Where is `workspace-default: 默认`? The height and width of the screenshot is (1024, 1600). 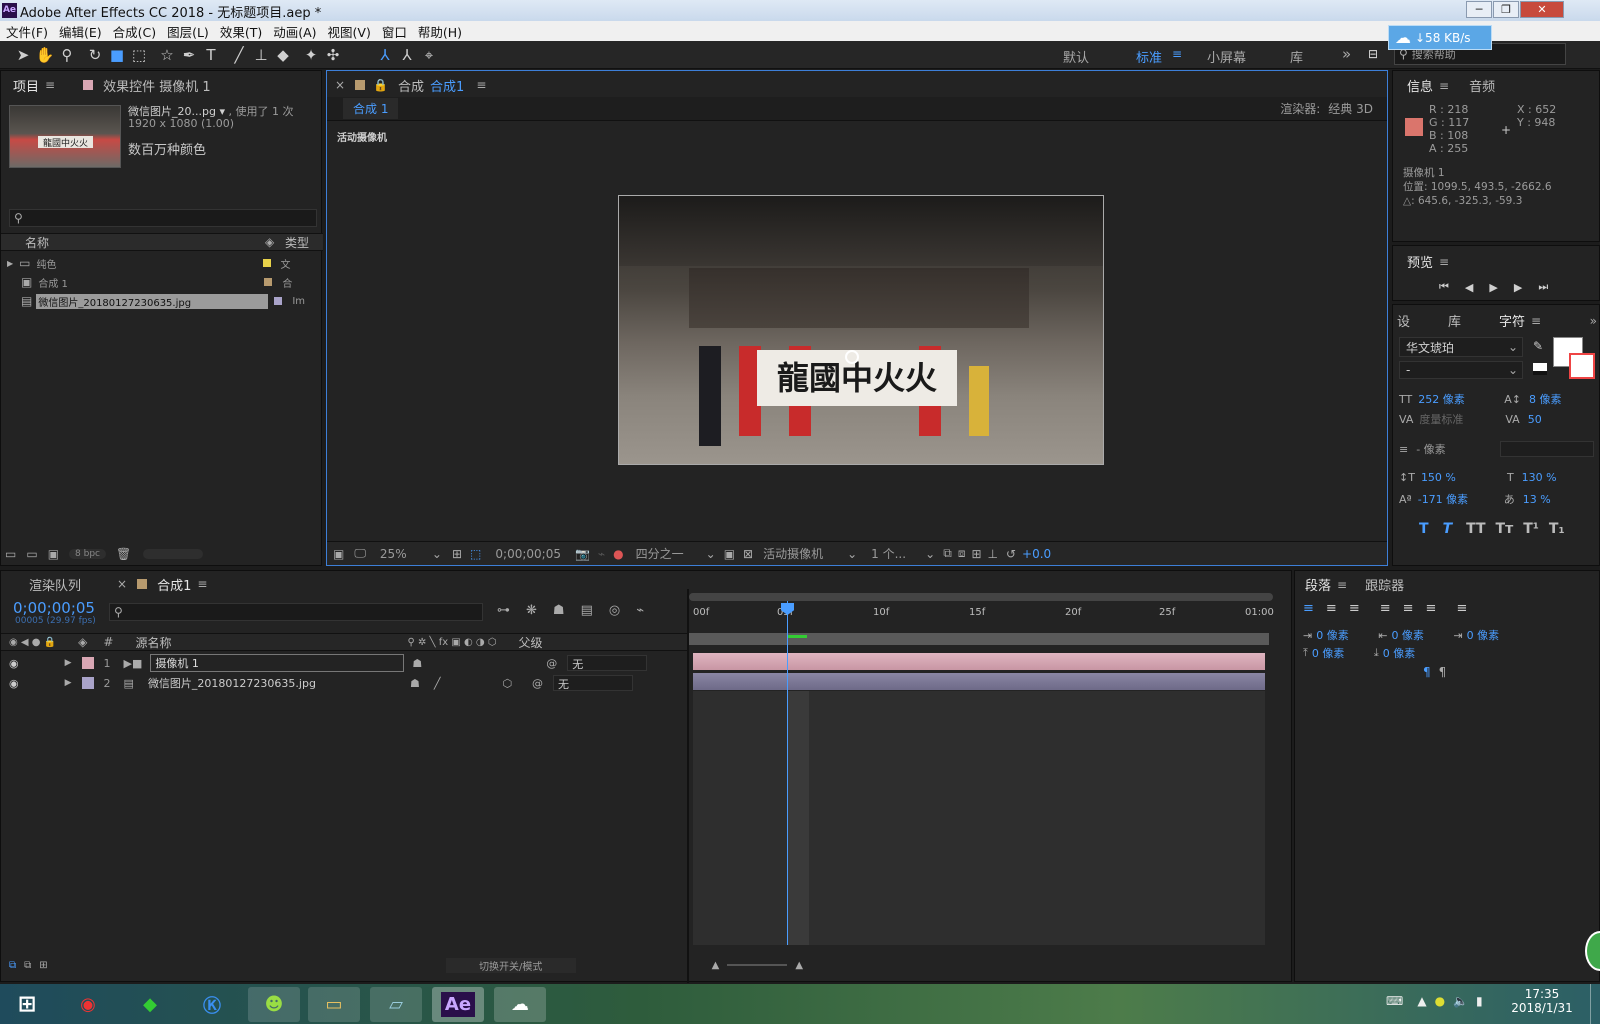
workspace-default: 默认 is located at coordinates (1076, 56).